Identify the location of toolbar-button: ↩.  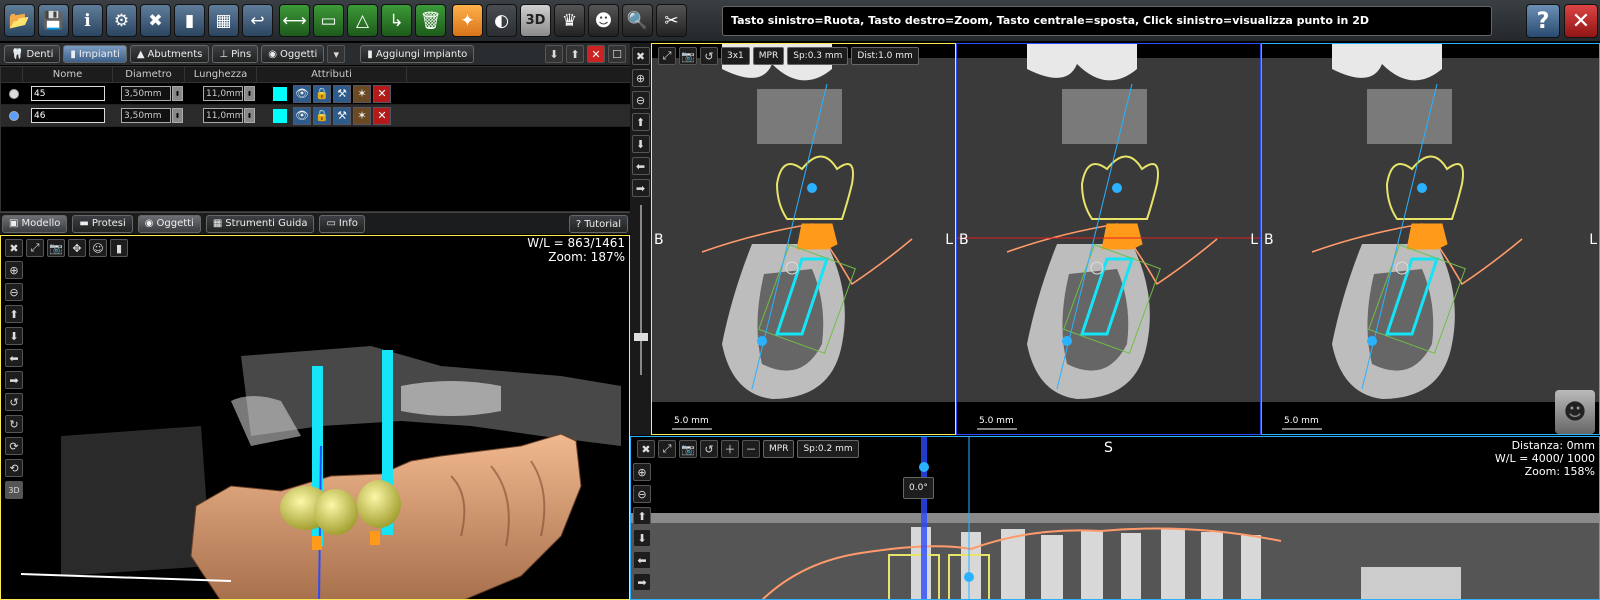
(257, 20).